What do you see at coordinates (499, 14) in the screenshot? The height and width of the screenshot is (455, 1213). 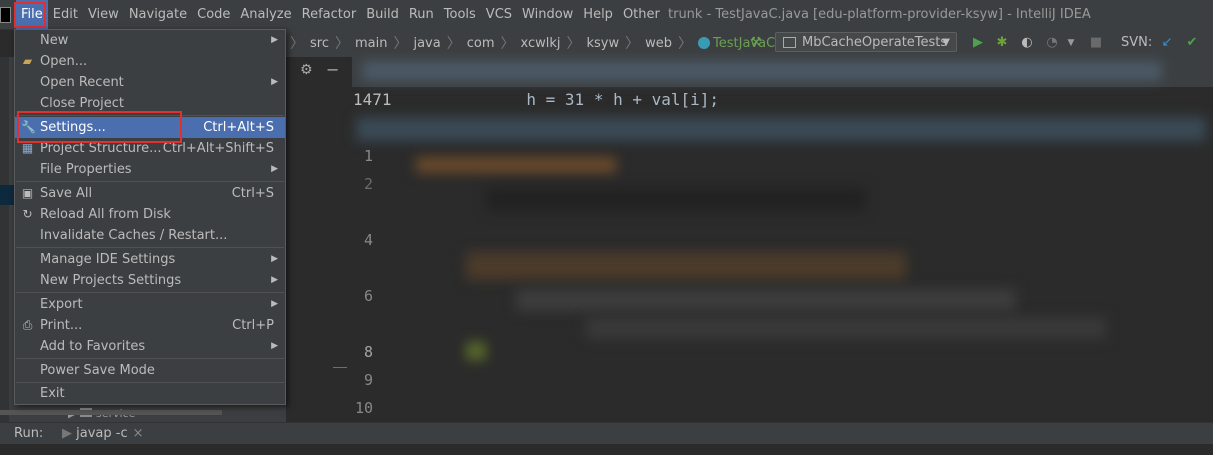 I see `menu-vcs: VCS` at bounding box center [499, 14].